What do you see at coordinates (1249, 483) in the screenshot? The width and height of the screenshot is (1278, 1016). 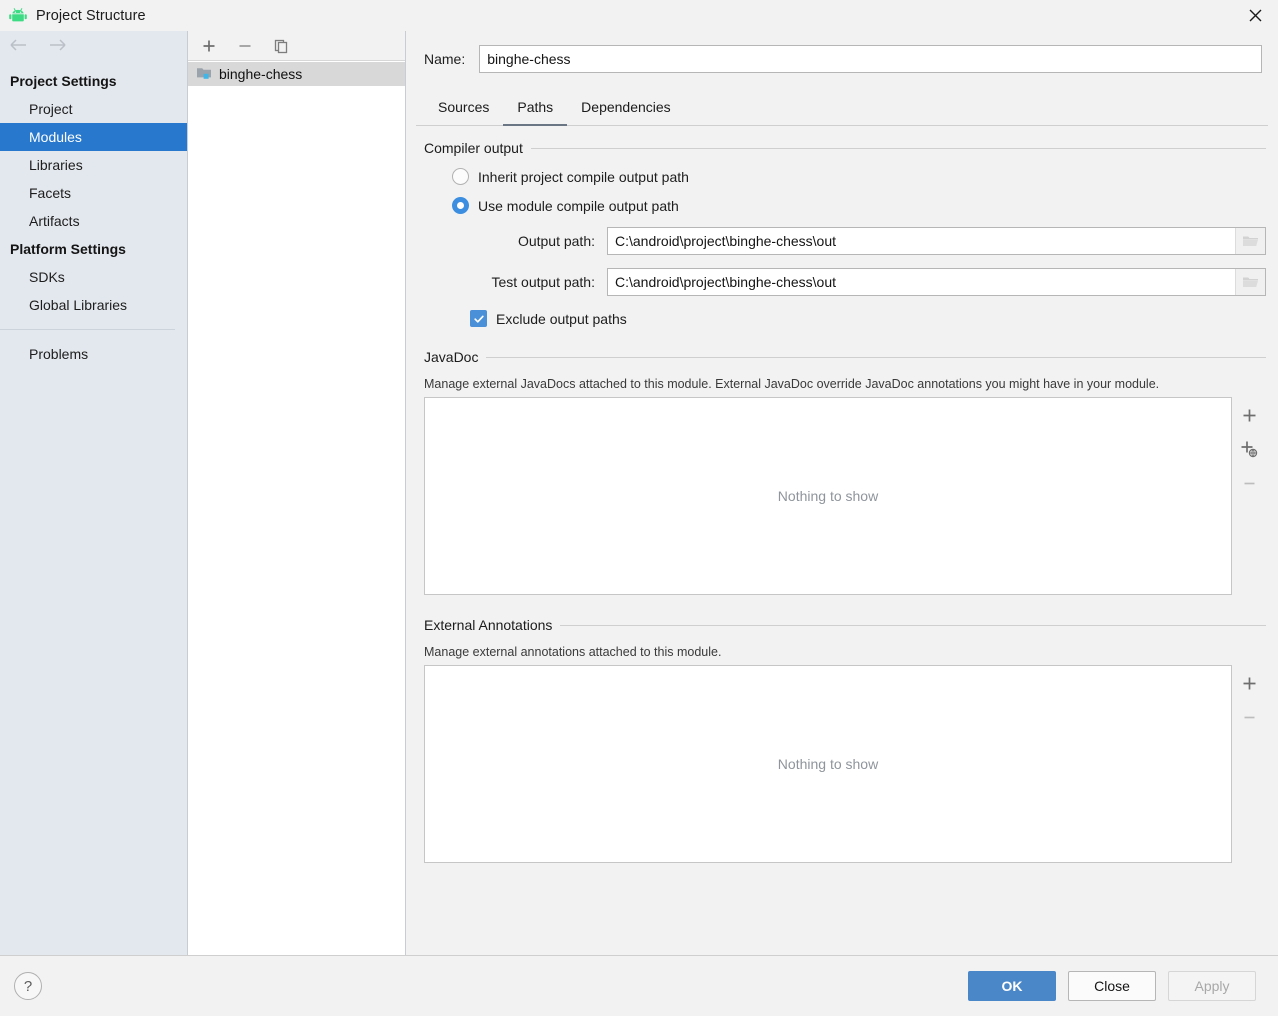 I see `remove-javadoc-button` at bounding box center [1249, 483].